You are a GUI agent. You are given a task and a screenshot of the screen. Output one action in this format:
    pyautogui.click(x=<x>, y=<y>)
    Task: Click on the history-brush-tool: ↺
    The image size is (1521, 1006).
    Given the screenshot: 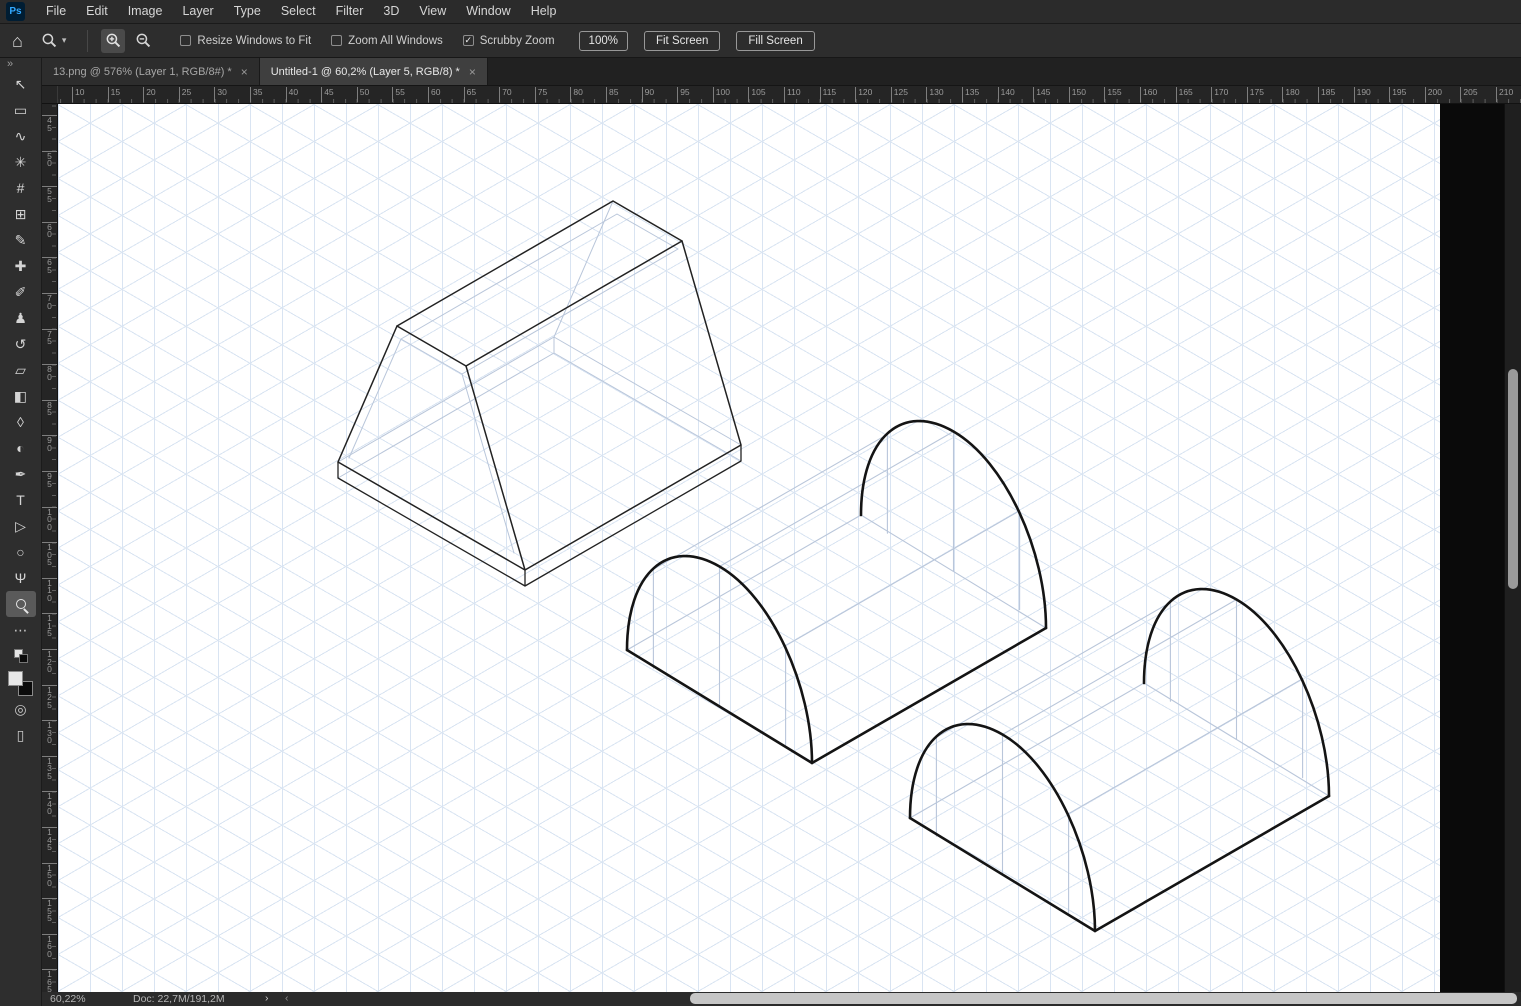 What is the action you would take?
    pyautogui.click(x=21, y=344)
    